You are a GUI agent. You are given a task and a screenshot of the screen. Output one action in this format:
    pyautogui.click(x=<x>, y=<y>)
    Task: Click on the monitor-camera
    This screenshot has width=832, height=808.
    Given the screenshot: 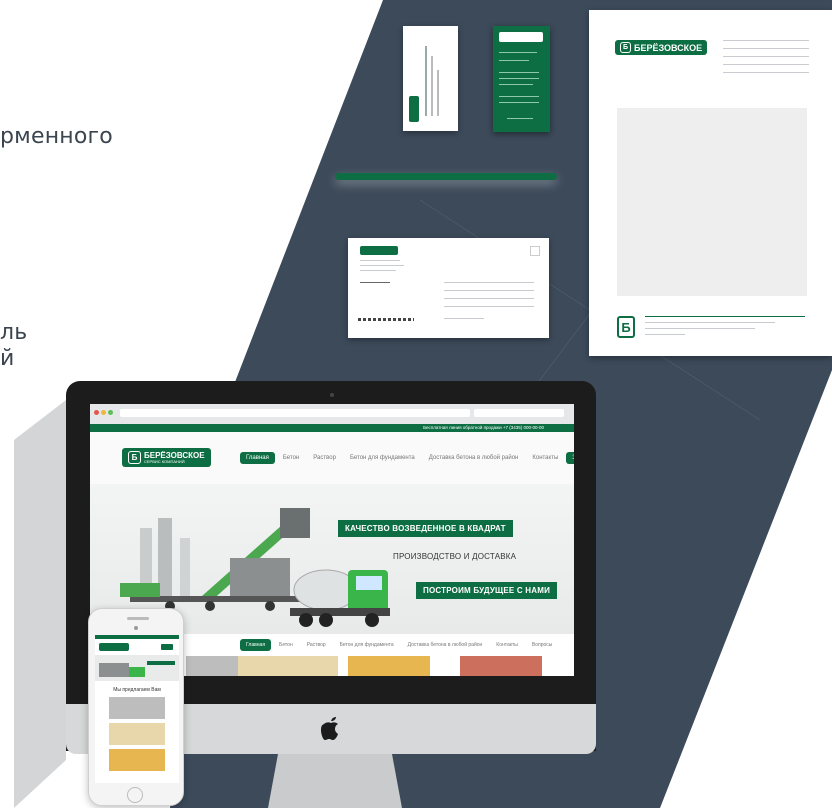 What is the action you would take?
    pyautogui.click(x=332, y=395)
    